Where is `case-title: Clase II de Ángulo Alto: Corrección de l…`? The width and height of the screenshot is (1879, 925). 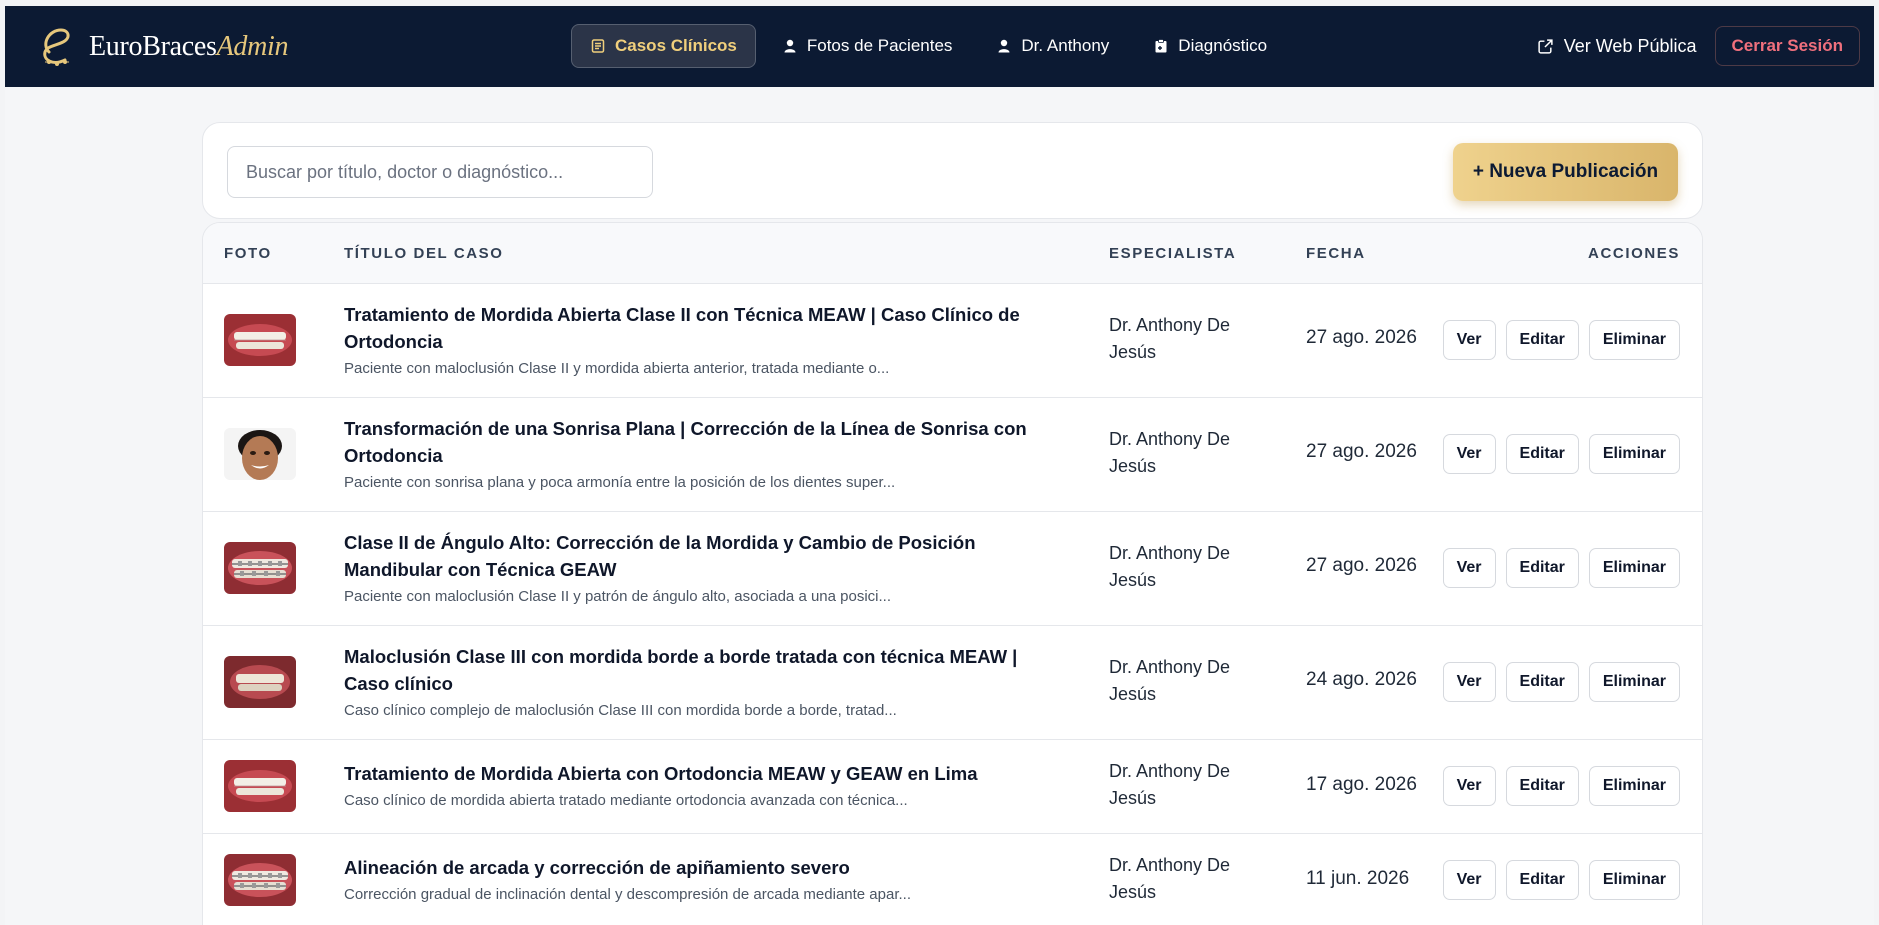 case-title: Clase II de Ángulo Alto: Corrección de l… is located at coordinates (694, 556).